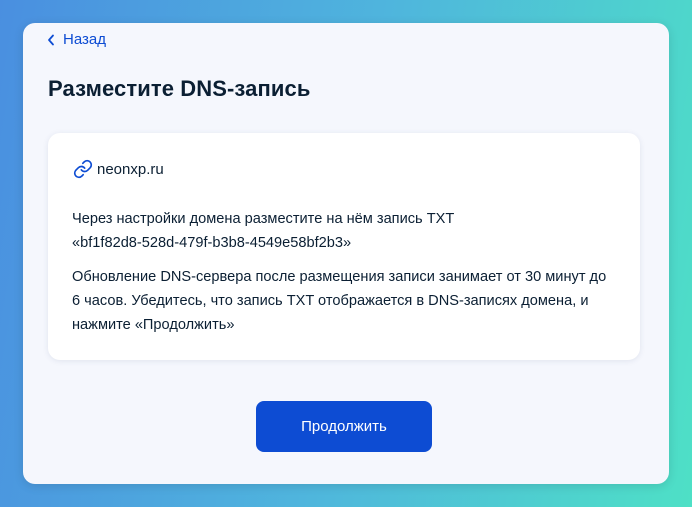 The height and width of the screenshot is (507, 692). Describe the element at coordinates (84, 39) in the screenshot. I see `back-link-label: Назад` at that location.